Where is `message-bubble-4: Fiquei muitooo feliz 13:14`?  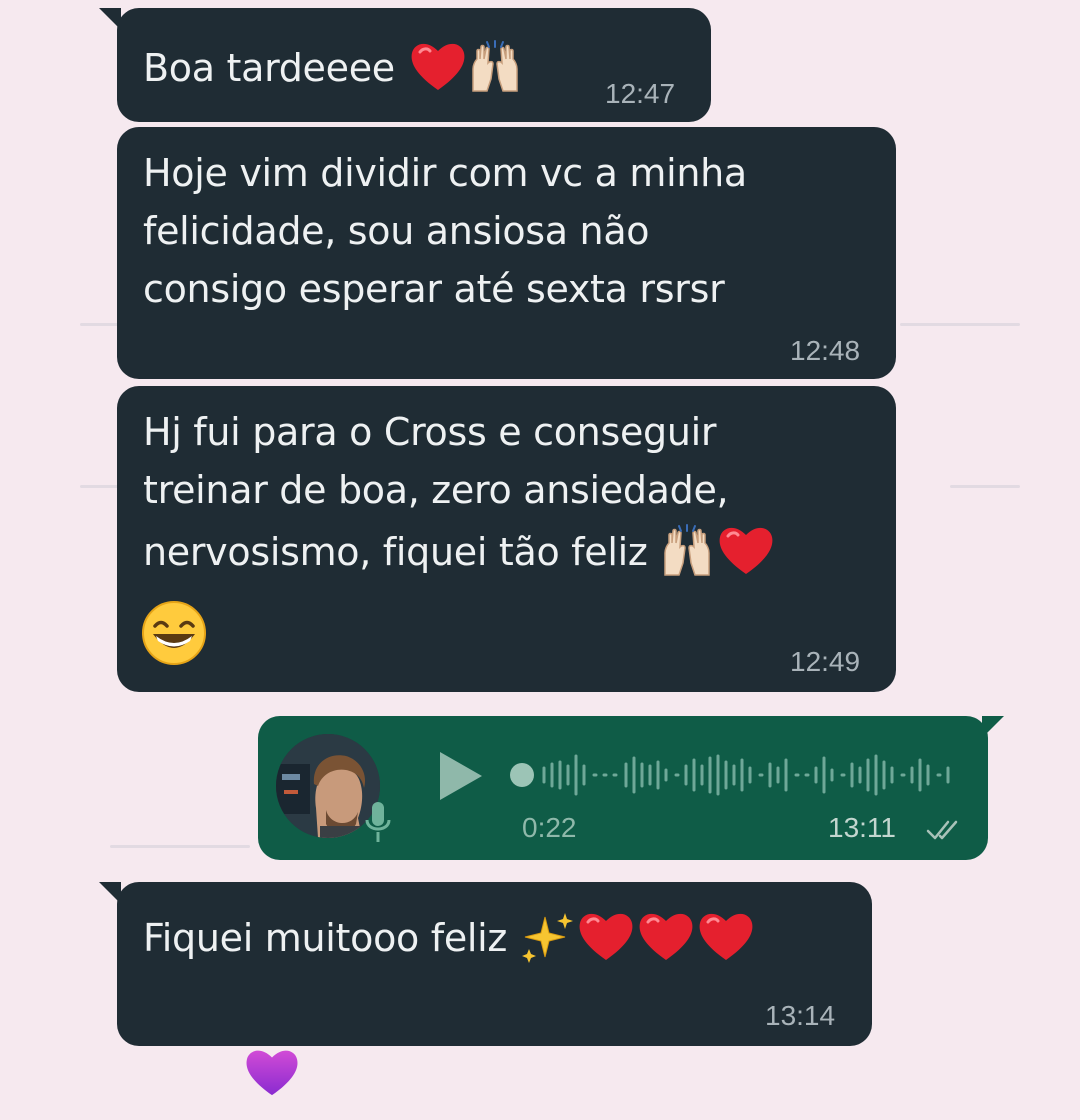
message-bubble-4: Fiquei muitooo feliz 13:14 is located at coordinates (485, 964).